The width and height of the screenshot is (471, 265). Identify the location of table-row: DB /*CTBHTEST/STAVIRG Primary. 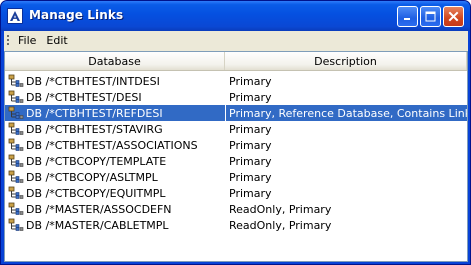
(236, 129).